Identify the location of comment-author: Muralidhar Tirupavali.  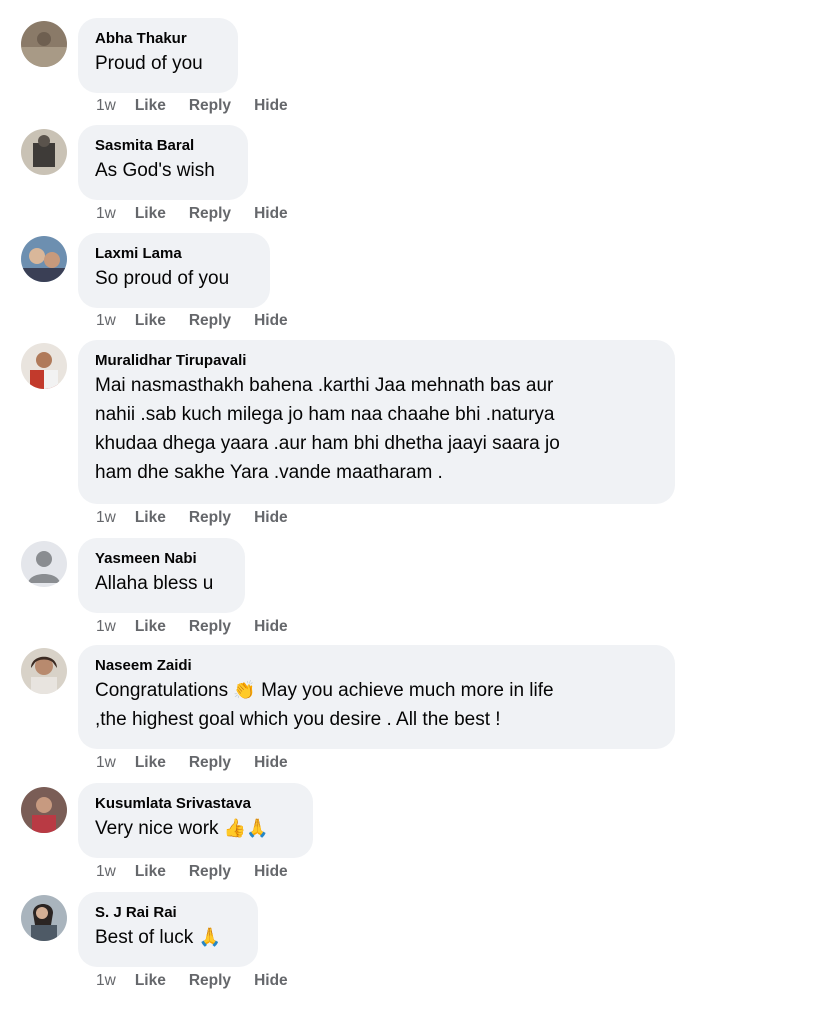
(376, 361).